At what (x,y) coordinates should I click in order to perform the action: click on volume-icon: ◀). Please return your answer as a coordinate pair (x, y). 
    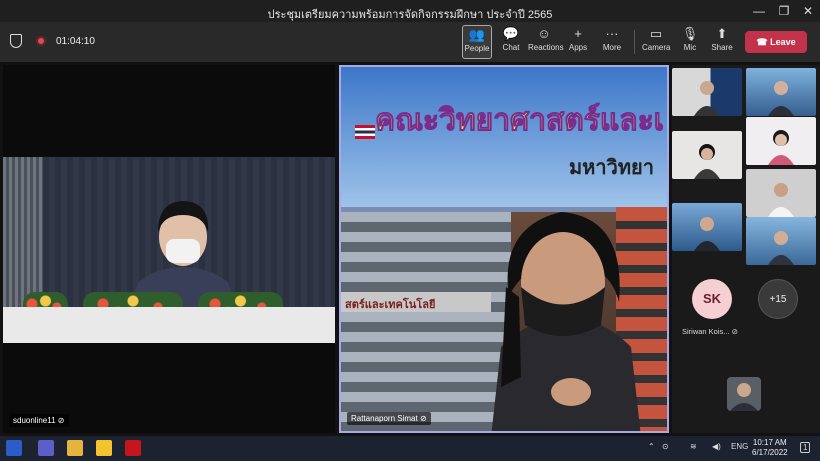
    Looking at the image, I should click on (716, 446).